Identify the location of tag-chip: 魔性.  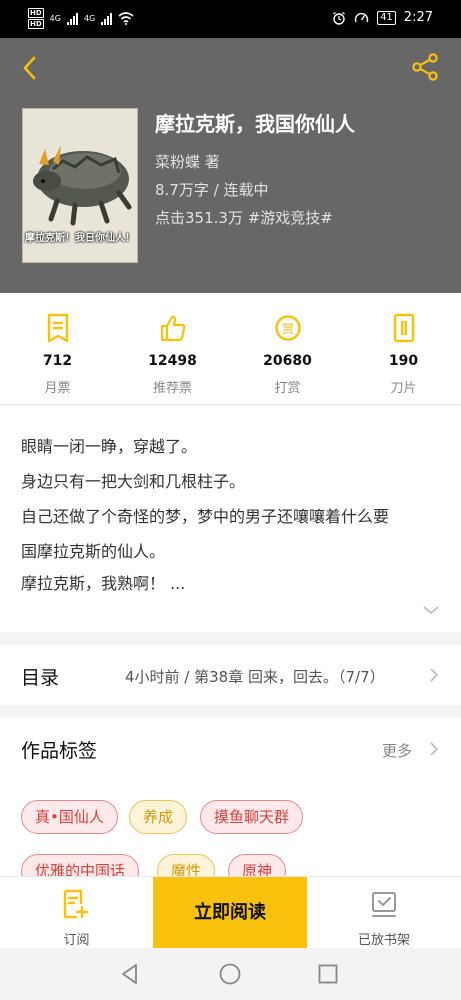
(186, 865).